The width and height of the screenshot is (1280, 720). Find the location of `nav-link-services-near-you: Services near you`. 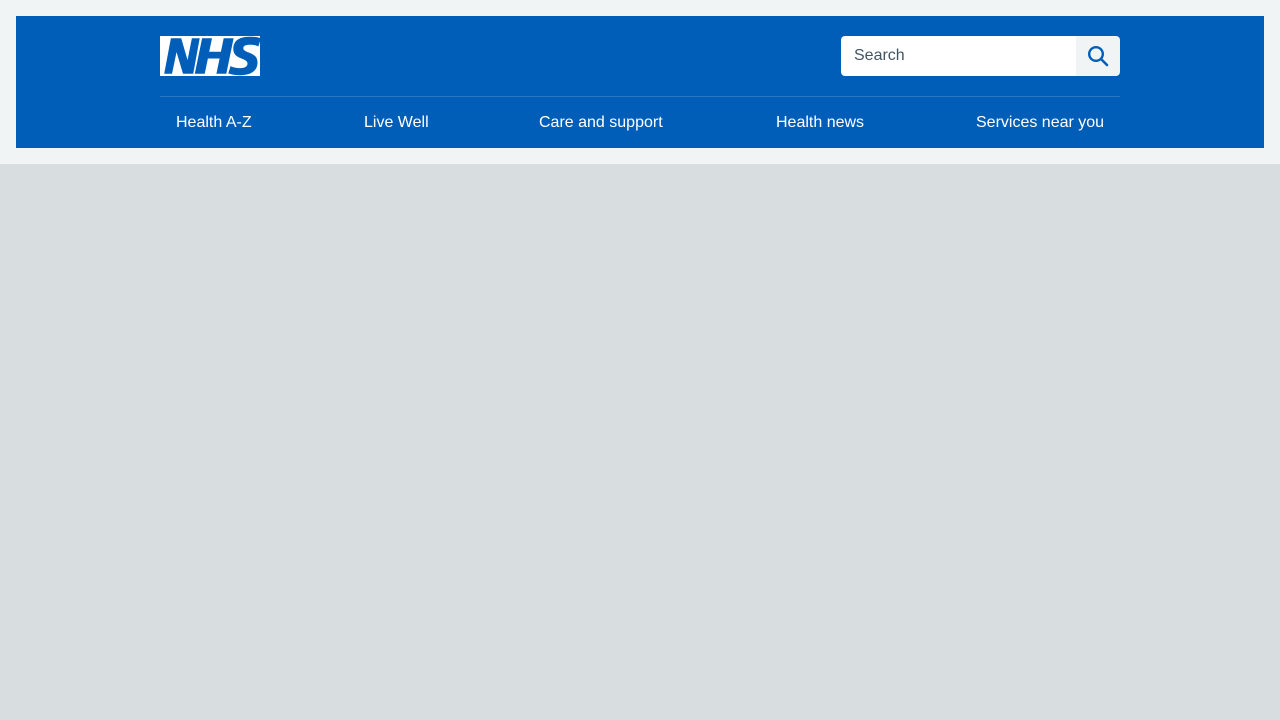

nav-link-services-near-you: Services near you is located at coordinates (1040, 123).